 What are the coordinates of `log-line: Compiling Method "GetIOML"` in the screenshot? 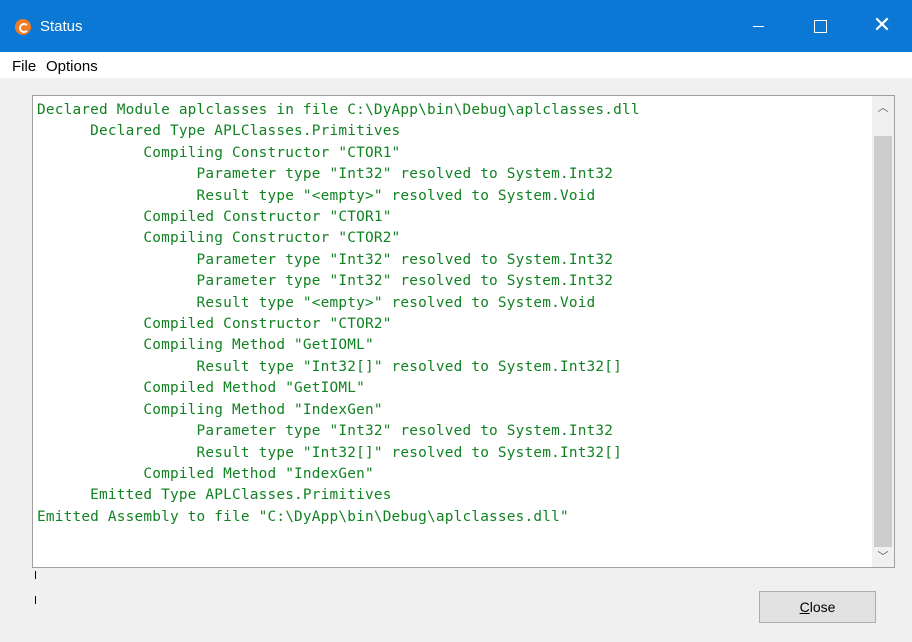 It's located at (205, 345).